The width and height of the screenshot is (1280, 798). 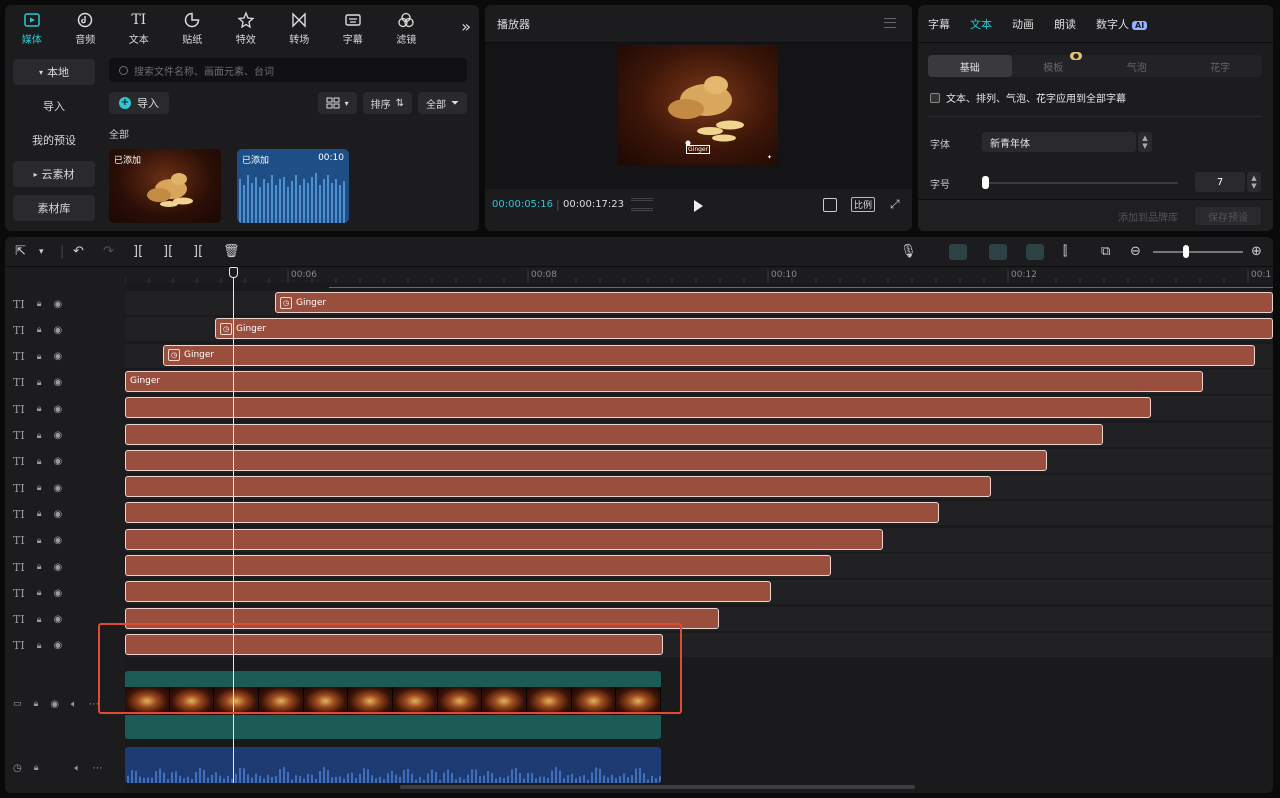 What do you see at coordinates (353, 28) in the screenshot?
I see `tab-caption: 字幕` at bounding box center [353, 28].